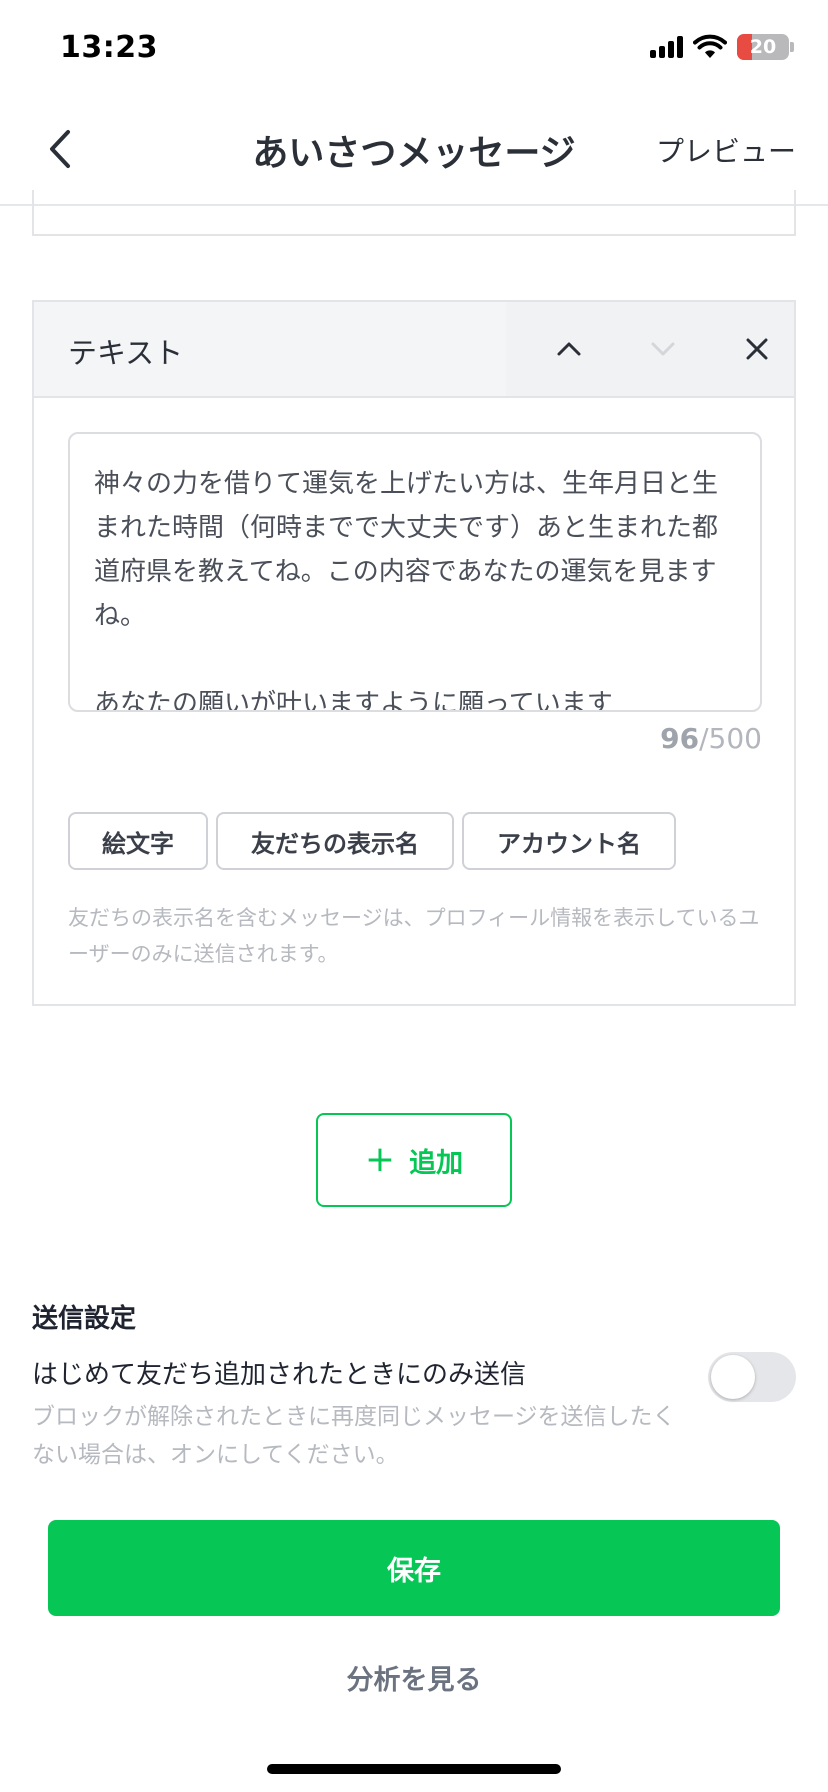 The height and width of the screenshot is (1792, 828). I want to click on preview-button: プレビュー, so click(726, 150).